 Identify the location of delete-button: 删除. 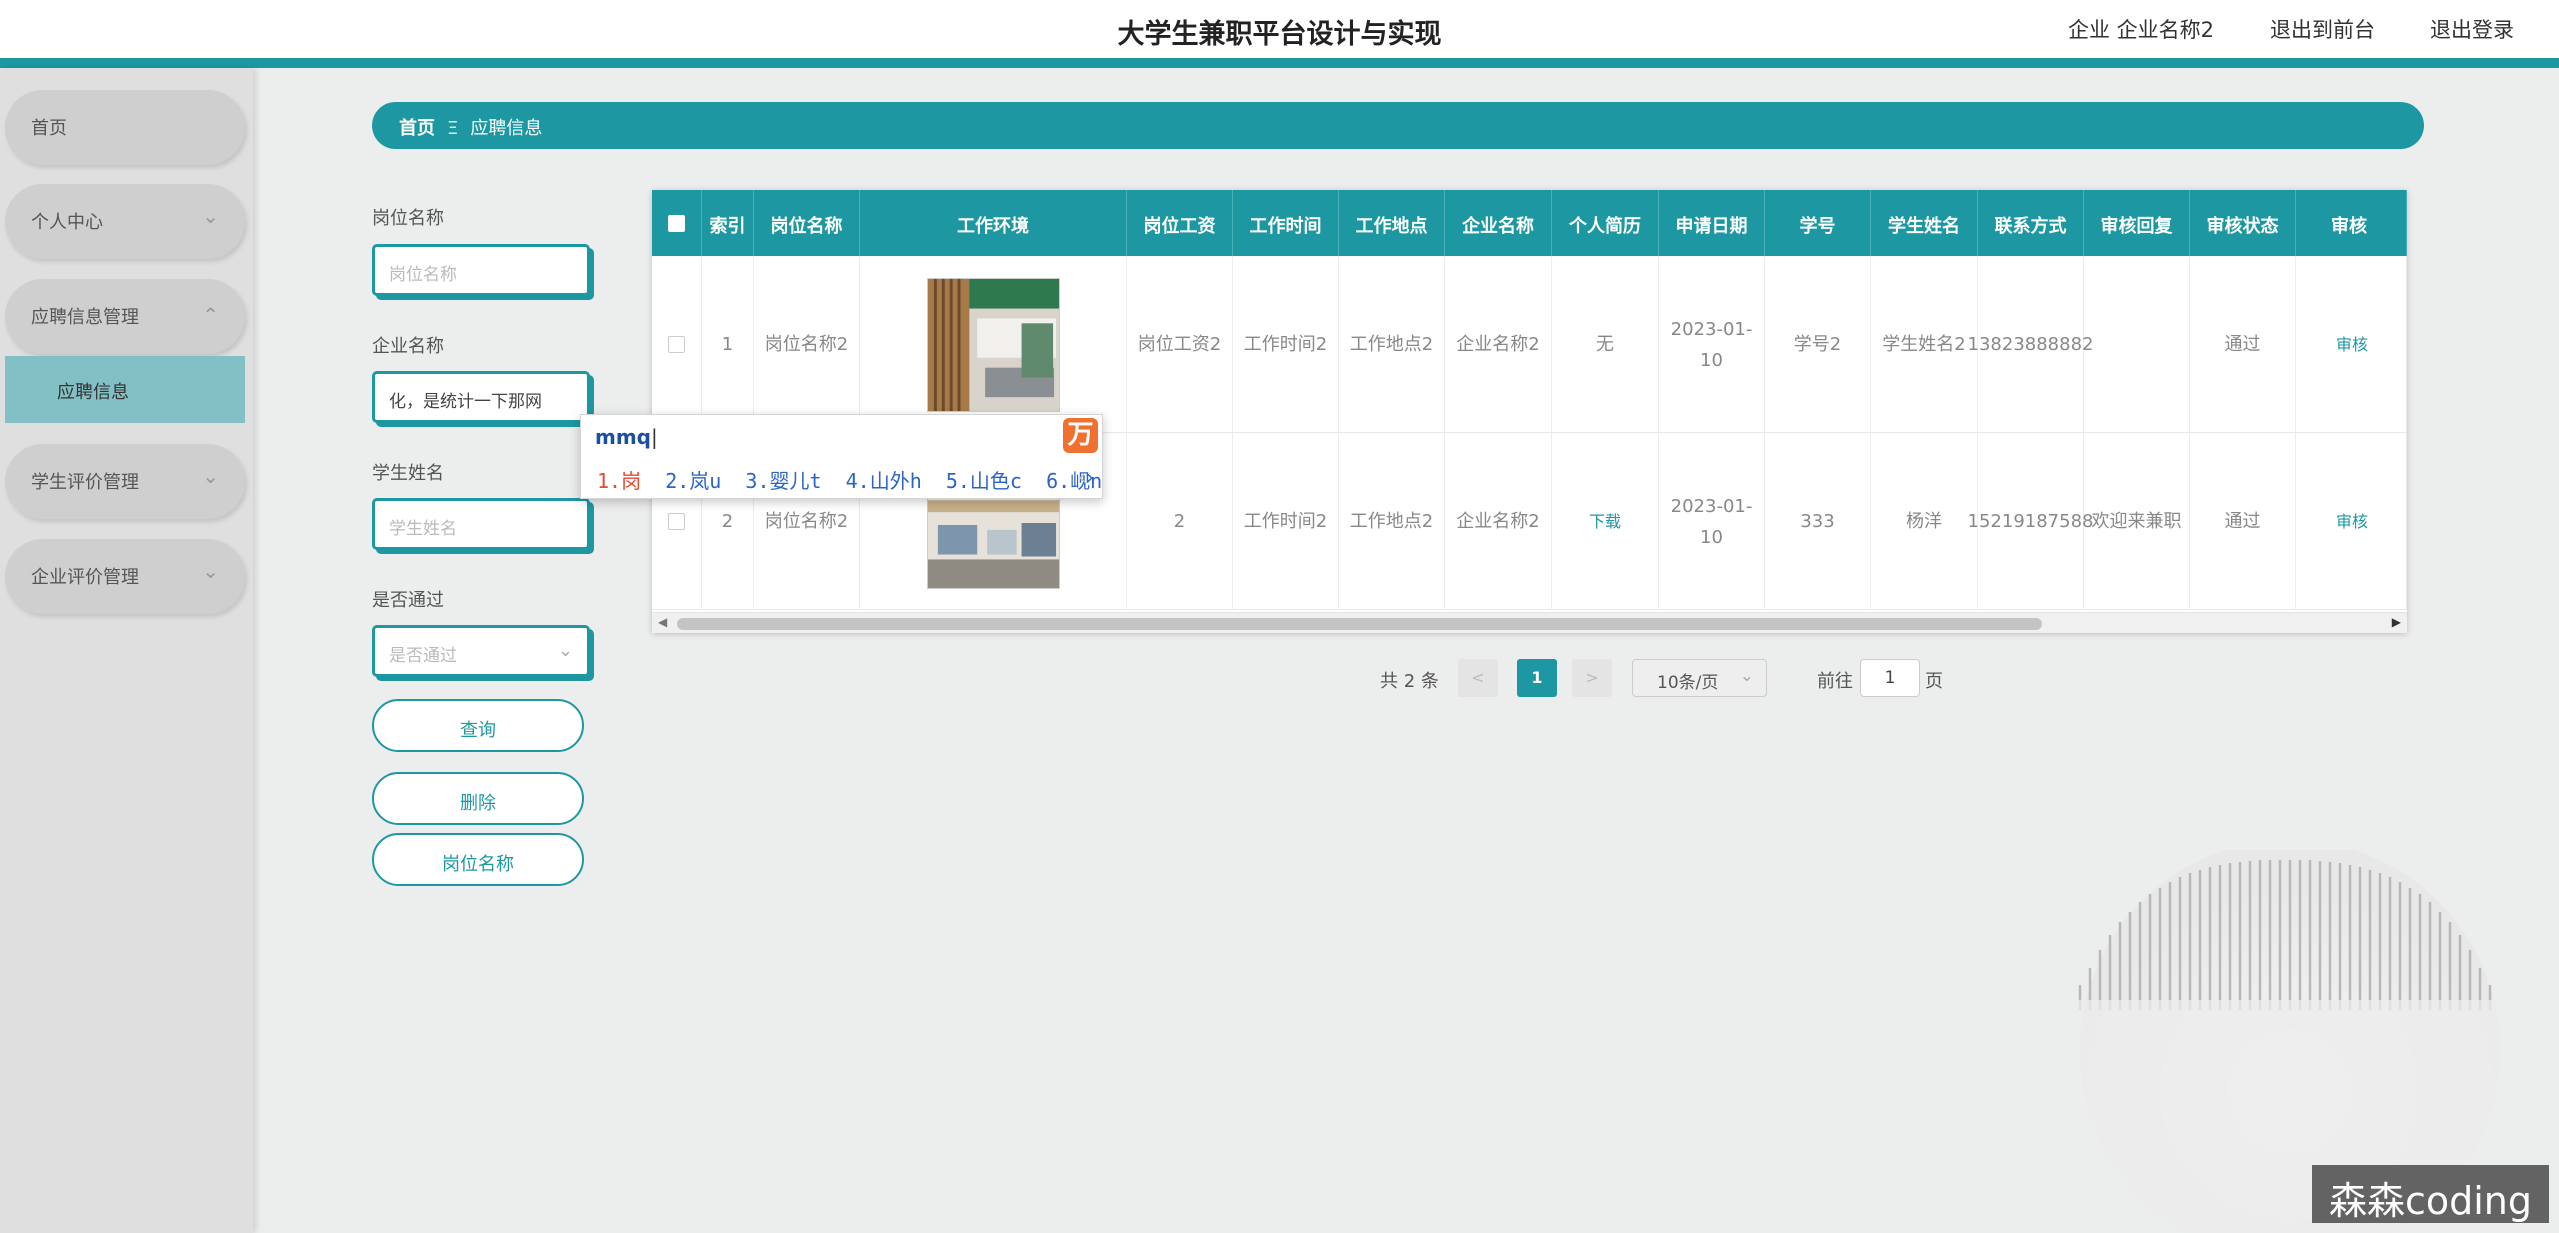
(478, 798).